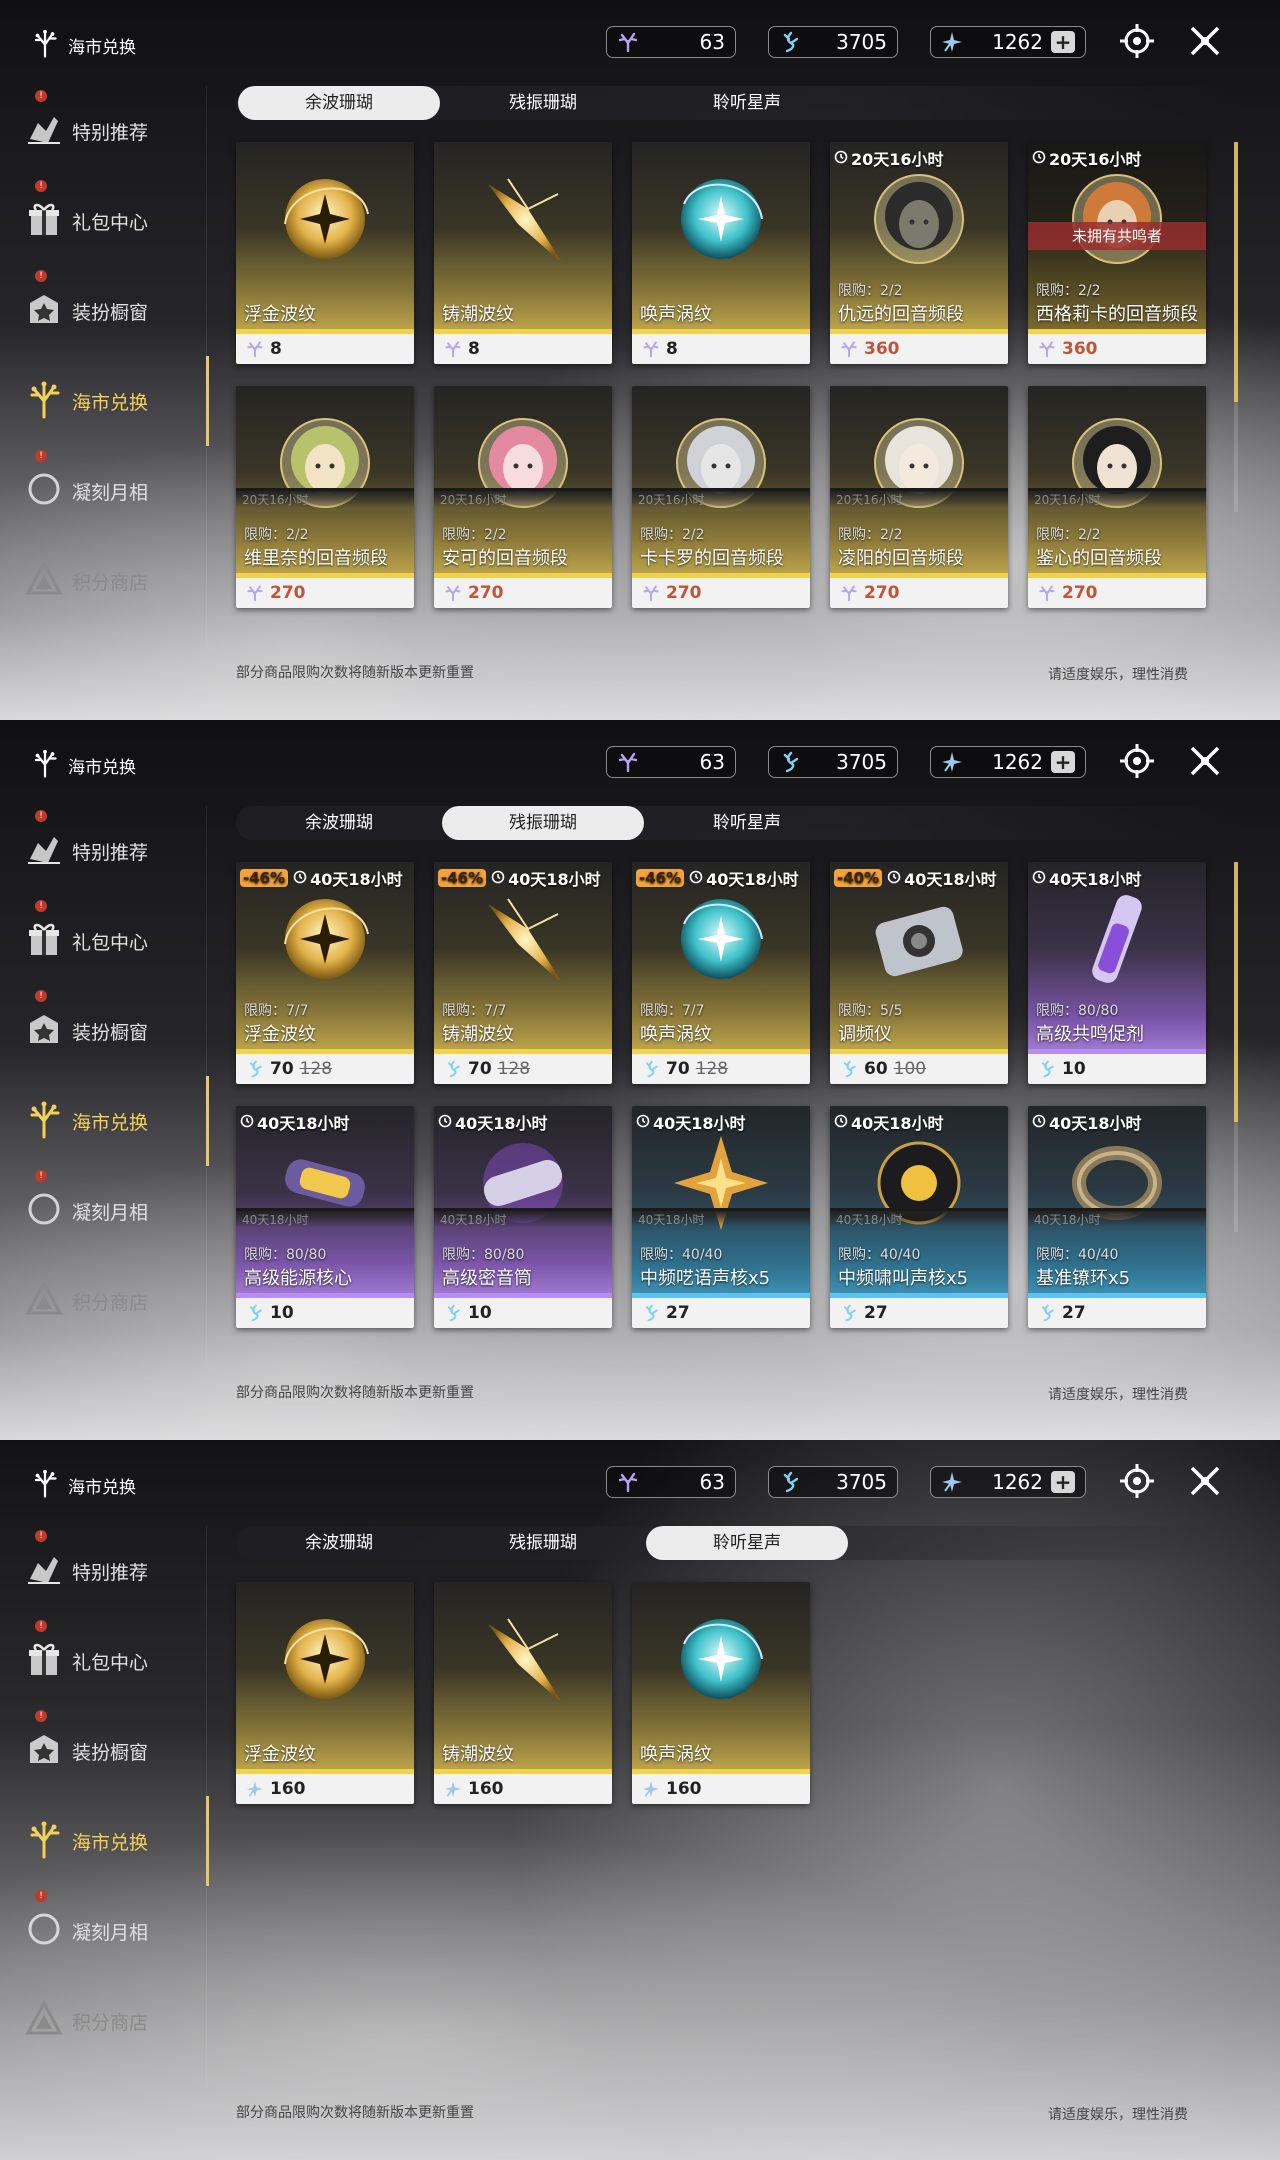 This screenshot has height=2160, width=1280. I want to click on shop-item-card: -40% 40天18小时 限购：5/5 调频仪 60 100, so click(919, 973).